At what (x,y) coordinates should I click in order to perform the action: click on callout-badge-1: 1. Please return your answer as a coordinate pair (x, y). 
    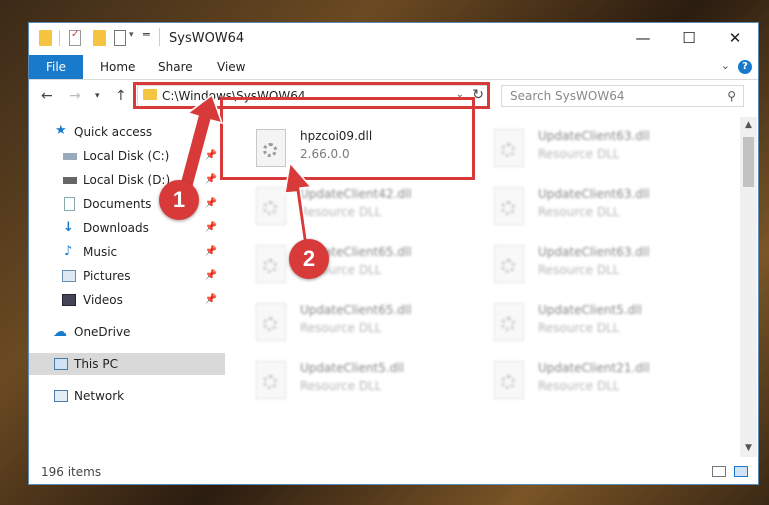
    Looking at the image, I should click on (179, 200).